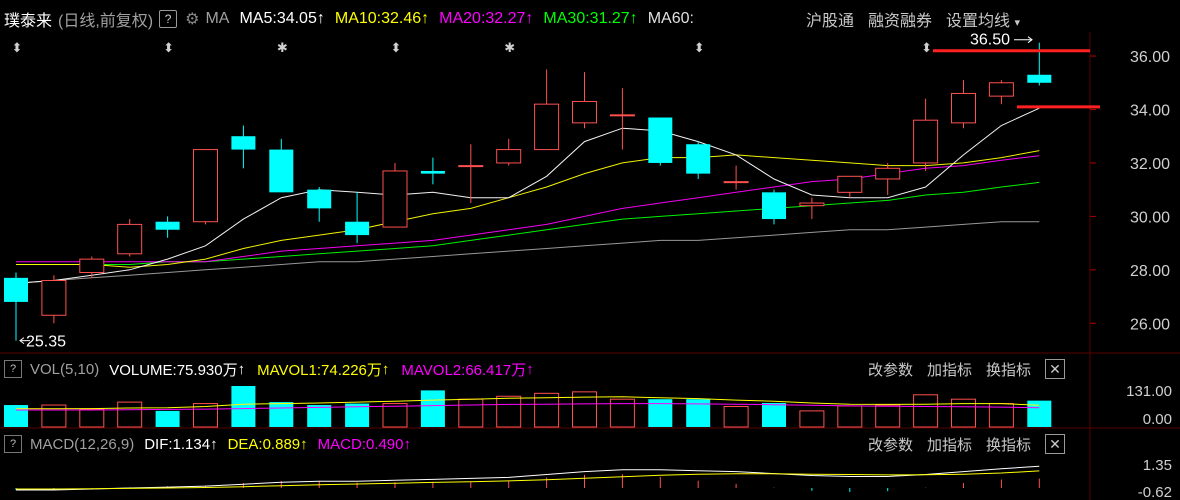 The width and height of the screenshot is (1180, 500). I want to click on dif-line, so click(528, 478).